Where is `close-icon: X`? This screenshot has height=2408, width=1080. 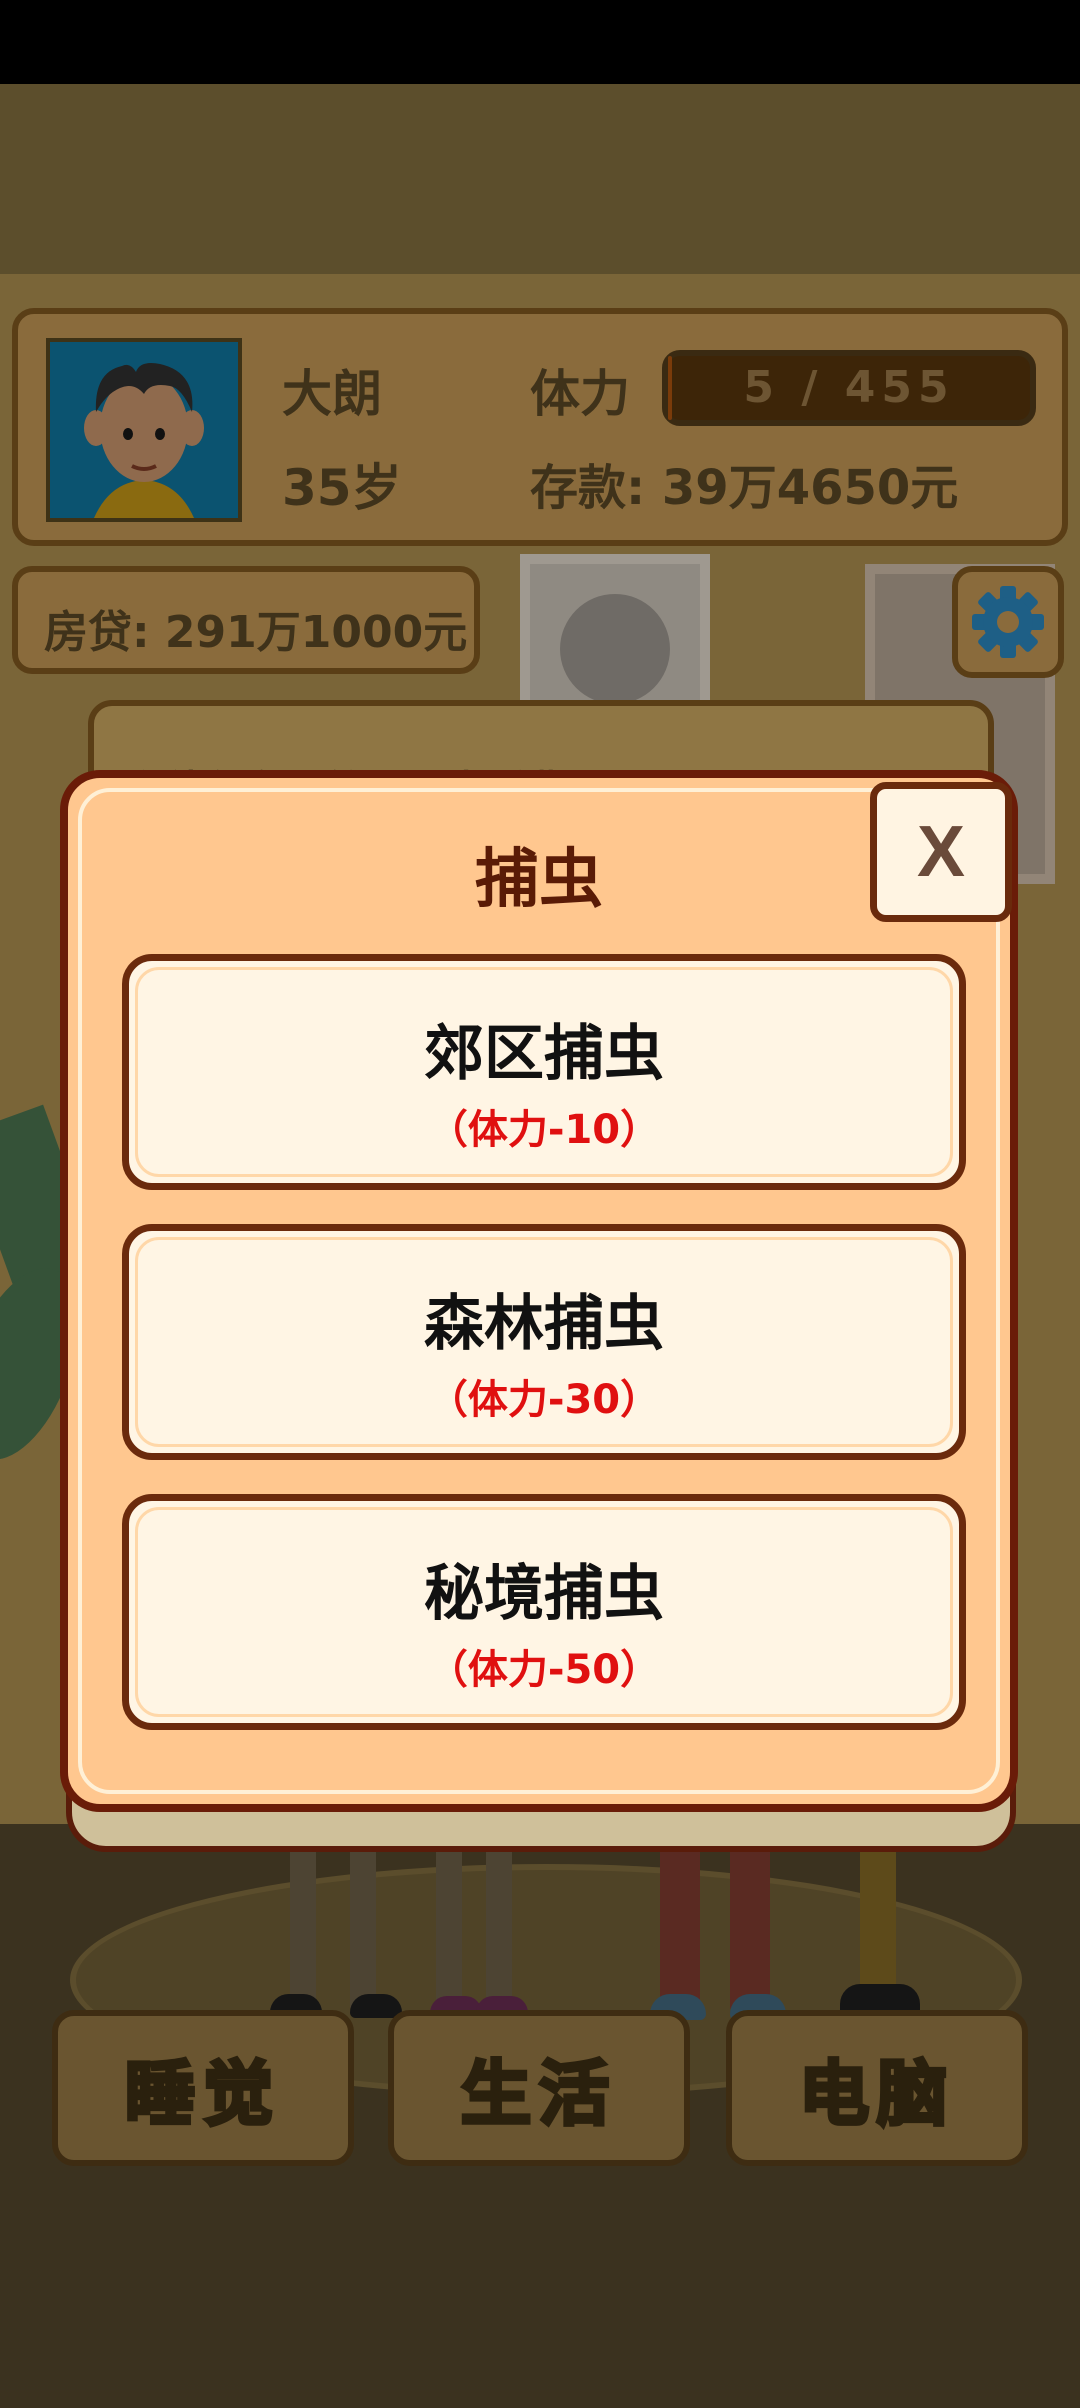
close-icon: X is located at coordinates (941, 852).